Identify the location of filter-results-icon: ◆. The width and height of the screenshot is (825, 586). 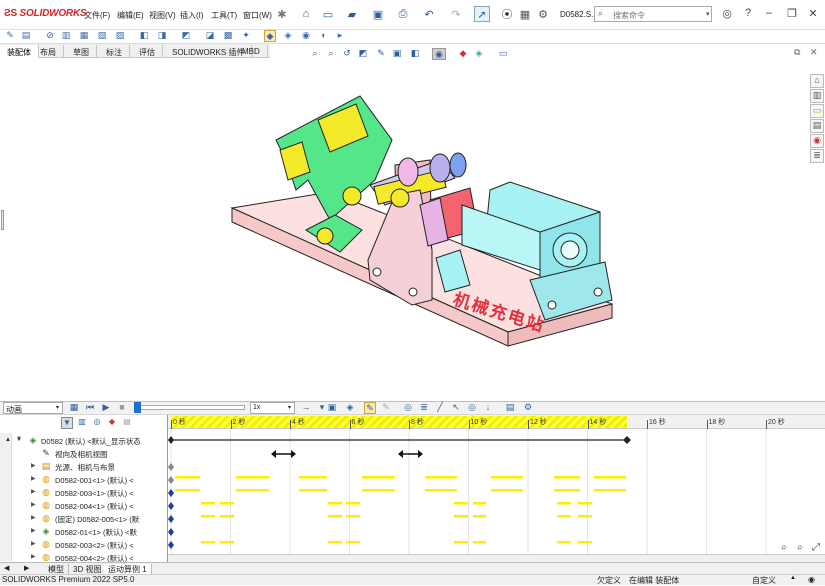
(112, 423).